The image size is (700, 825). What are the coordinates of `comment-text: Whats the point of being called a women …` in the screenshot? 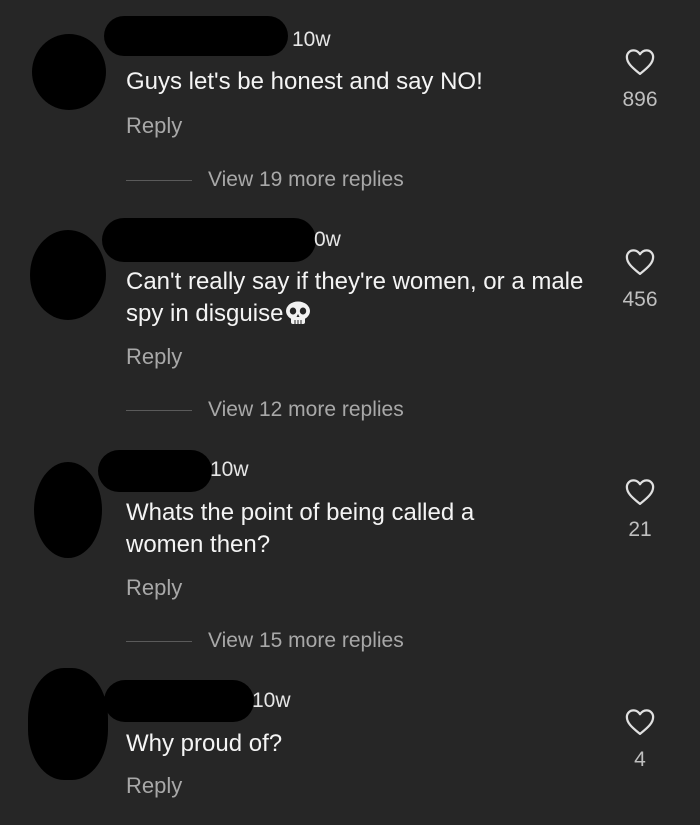 It's located at (300, 528).